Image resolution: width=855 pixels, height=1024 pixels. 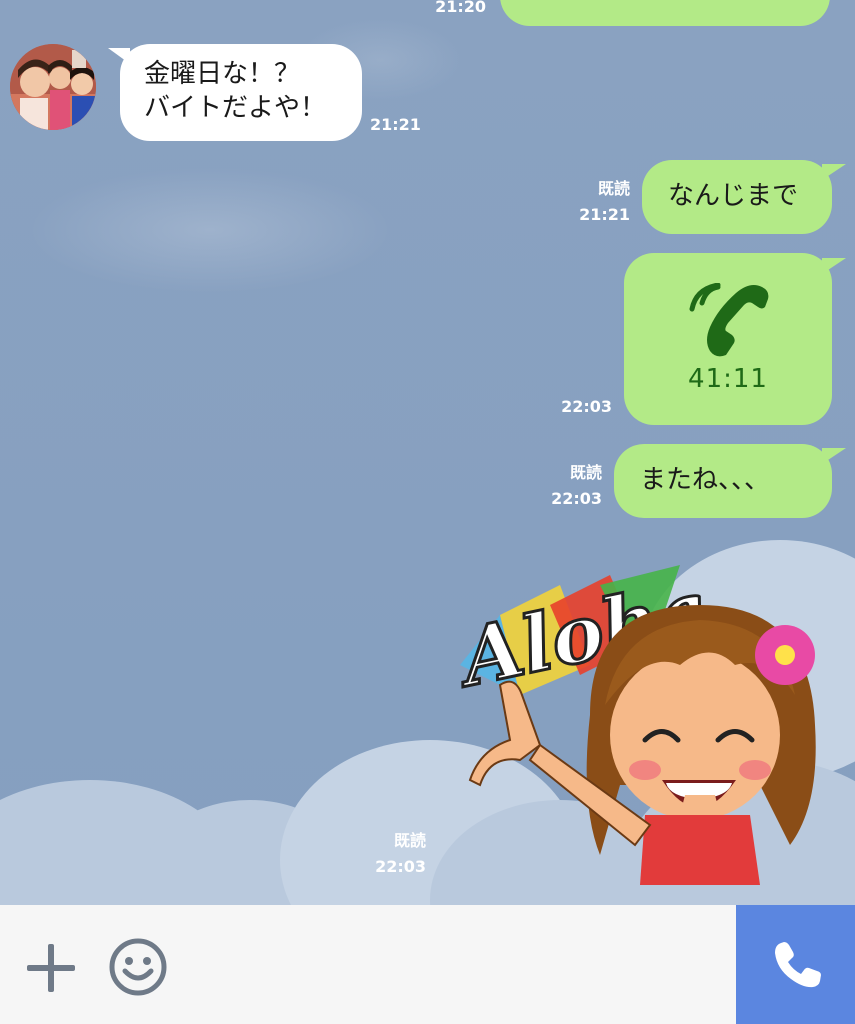 What do you see at coordinates (235, 108) in the screenshot?
I see `message-text: バイトだよや！` at bounding box center [235, 108].